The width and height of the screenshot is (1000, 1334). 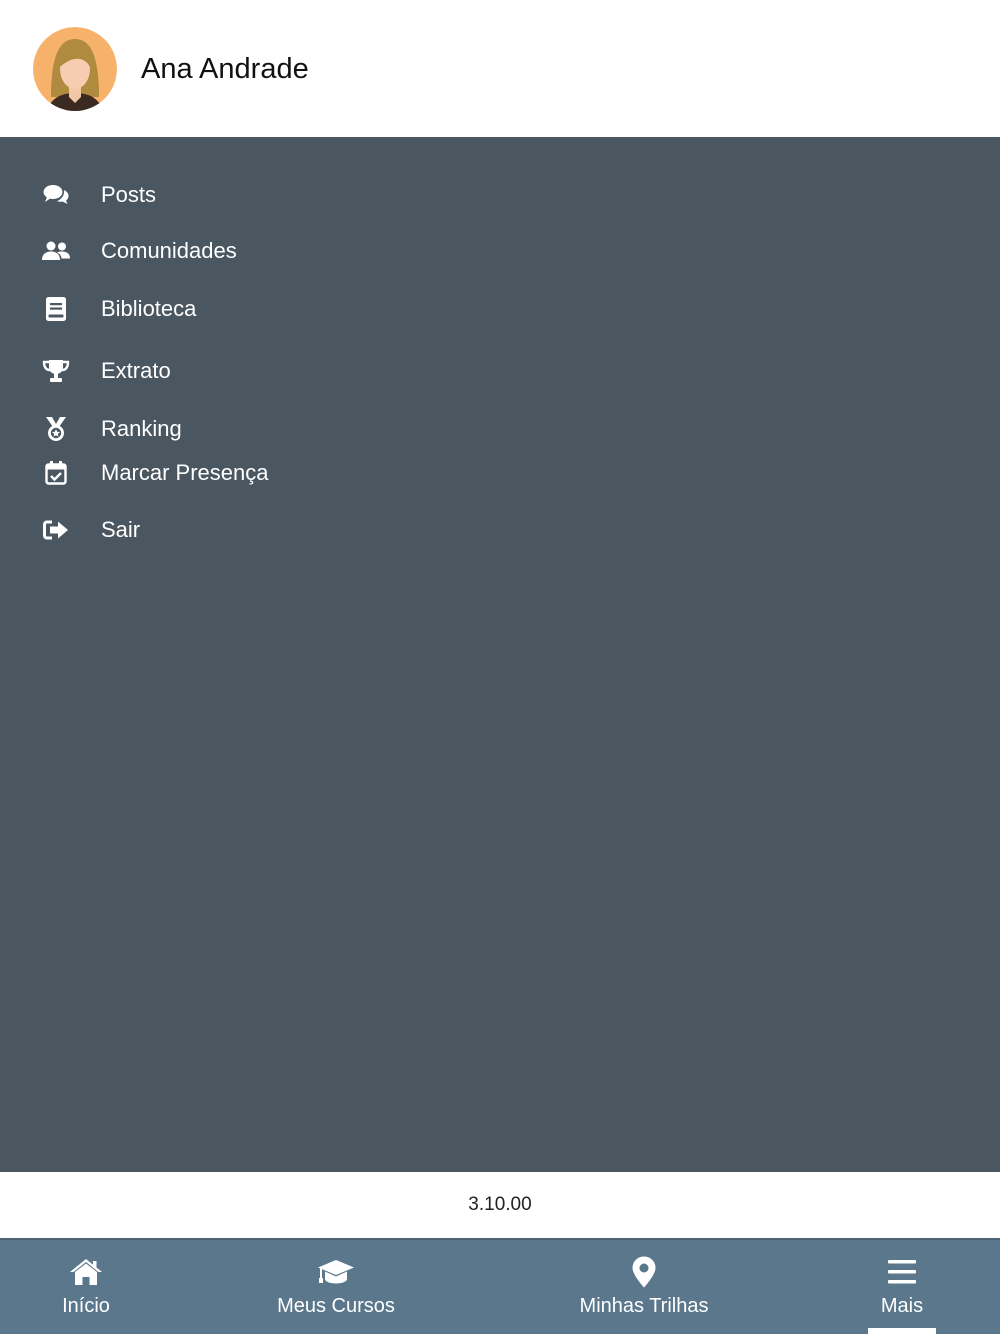 I want to click on avatar, so click(x=75, y=69).